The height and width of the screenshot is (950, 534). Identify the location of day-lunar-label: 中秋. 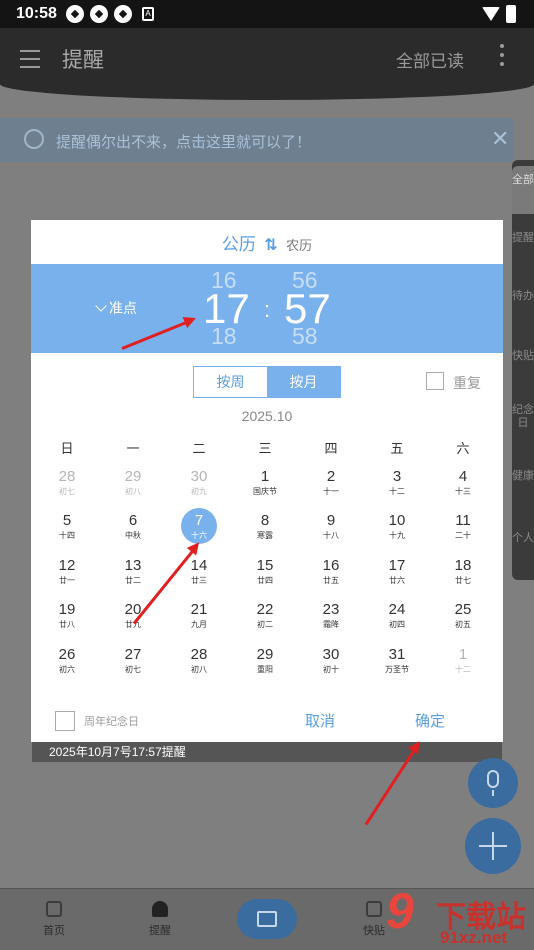
(133, 535).